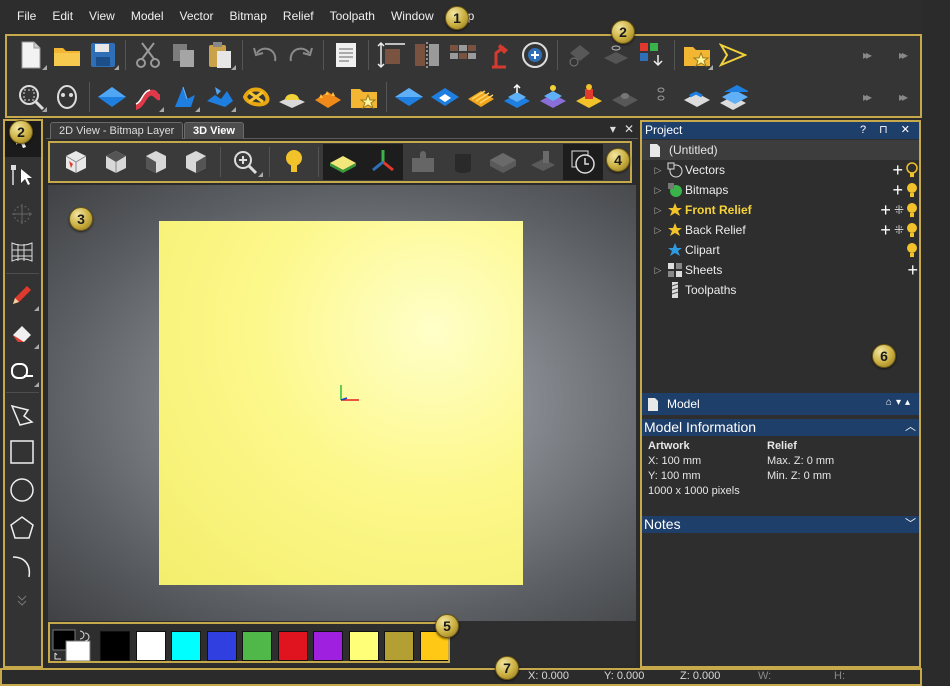 The image size is (950, 686). Describe the element at coordinates (184, 97) in the screenshot. I see `spin-button` at that location.